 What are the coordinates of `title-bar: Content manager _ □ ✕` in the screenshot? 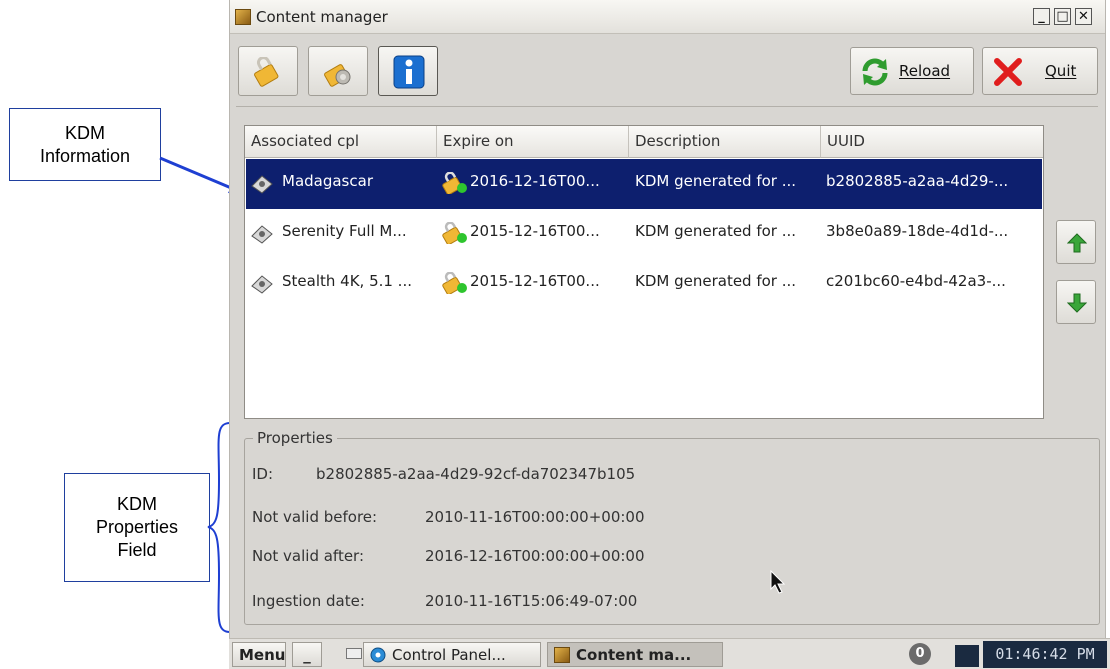 It's located at (667, 17).